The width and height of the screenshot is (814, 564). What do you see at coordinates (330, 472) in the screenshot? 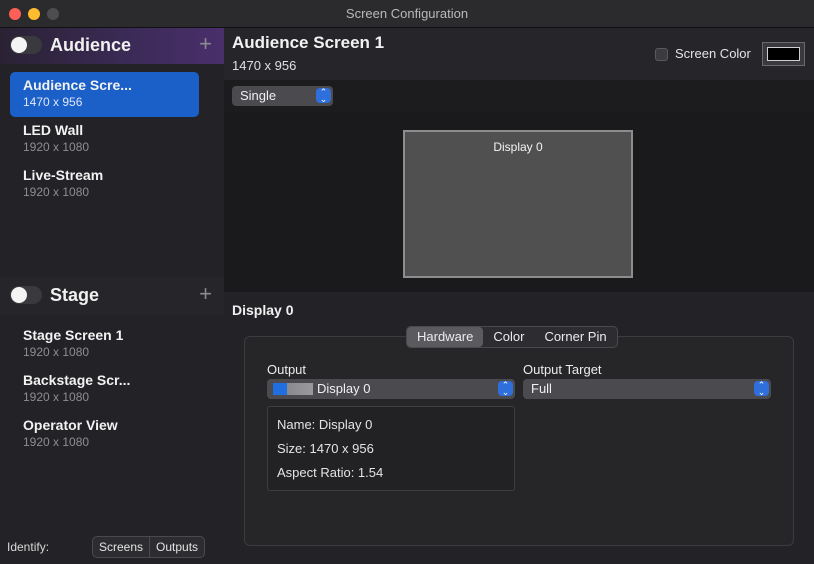
I see `output-info-aspect-ratio: Aspect Ratio: 1.54` at bounding box center [330, 472].